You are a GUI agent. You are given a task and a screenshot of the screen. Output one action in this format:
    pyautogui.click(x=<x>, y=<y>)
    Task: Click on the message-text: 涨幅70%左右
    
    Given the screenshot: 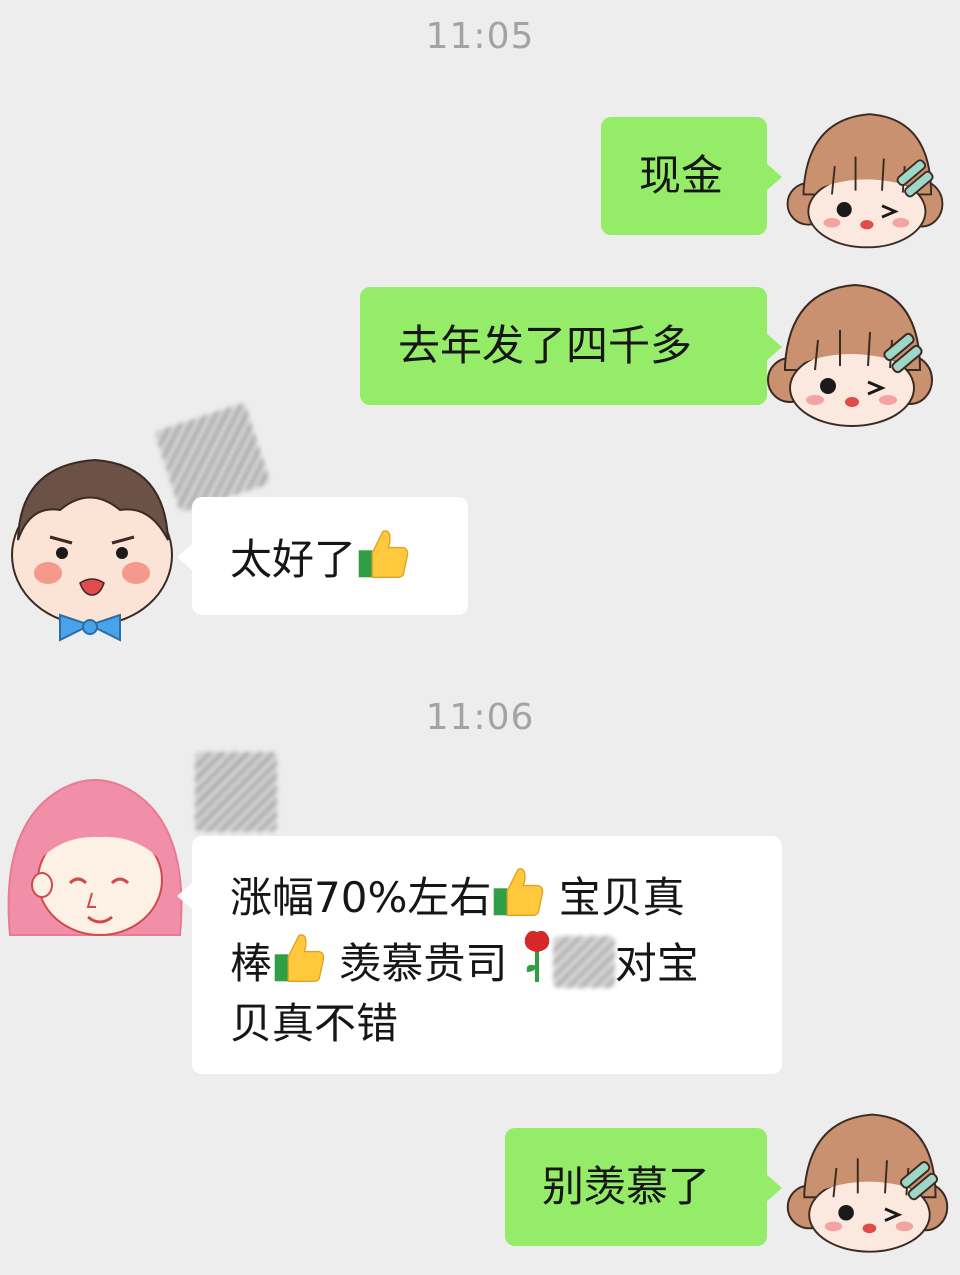 What is the action you would take?
    pyautogui.click(x=361, y=897)
    